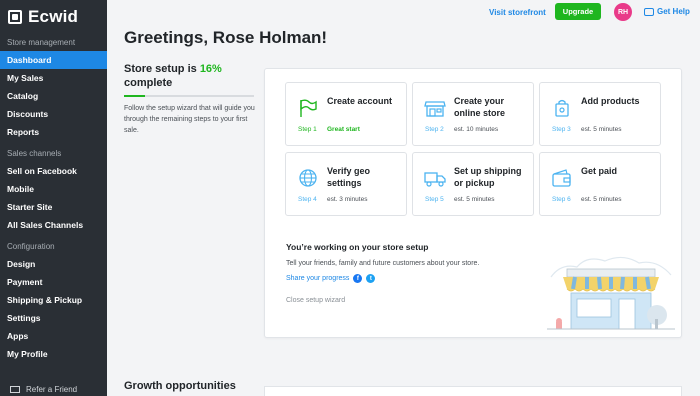  What do you see at coordinates (610, 101) in the screenshot?
I see `task-title: Add products` at bounding box center [610, 101].